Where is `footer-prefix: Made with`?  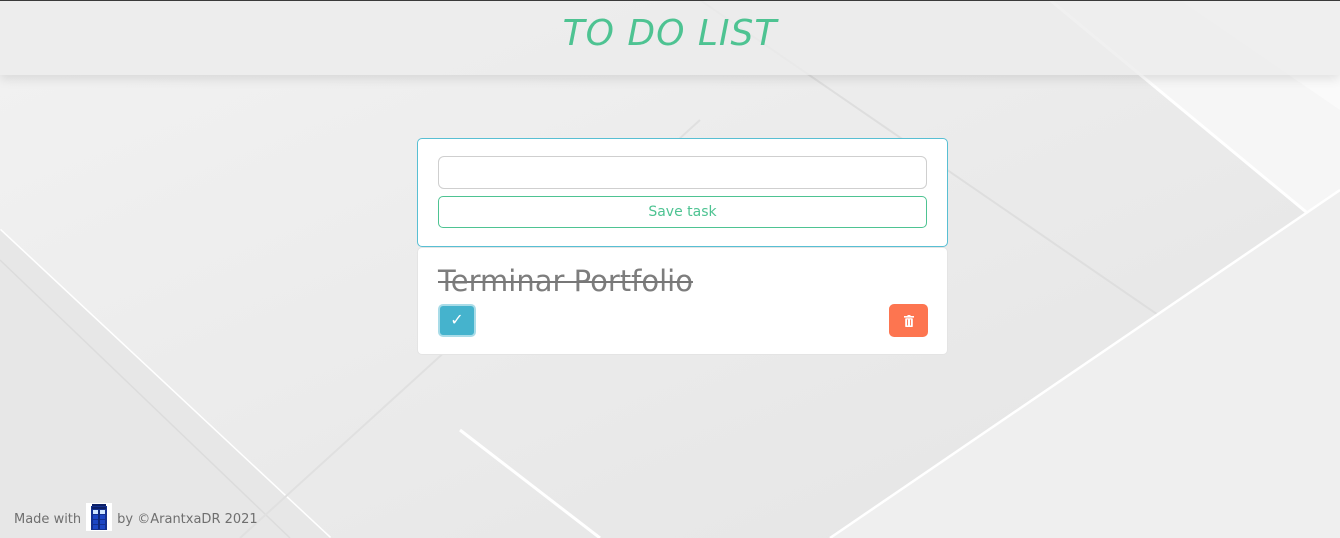 footer-prefix: Made with is located at coordinates (48, 519).